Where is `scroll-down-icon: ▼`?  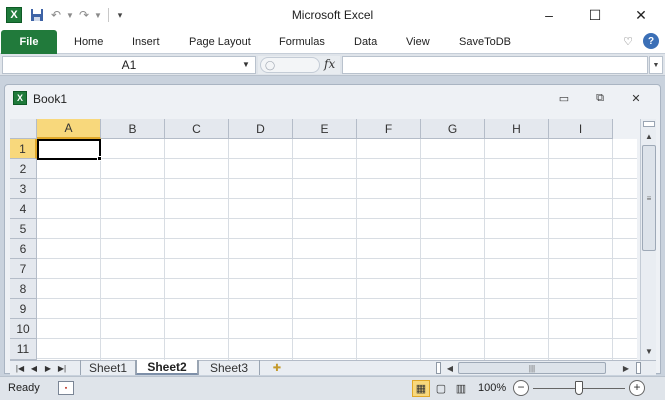 scroll-down-icon: ▼ is located at coordinates (649, 351).